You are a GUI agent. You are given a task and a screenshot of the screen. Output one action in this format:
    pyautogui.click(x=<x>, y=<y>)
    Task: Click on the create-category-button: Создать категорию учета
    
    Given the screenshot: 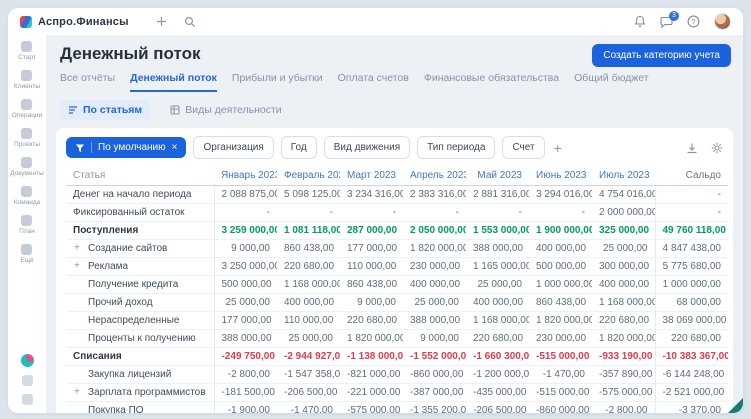 What is the action you would take?
    pyautogui.click(x=661, y=55)
    